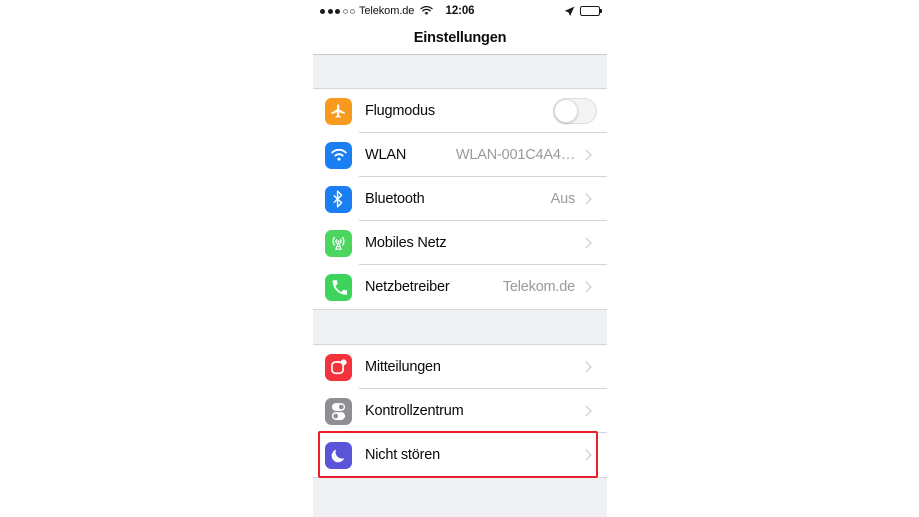 This screenshot has height=517, width=919. What do you see at coordinates (575, 111) in the screenshot?
I see `airplane-mode-toggle` at bounding box center [575, 111].